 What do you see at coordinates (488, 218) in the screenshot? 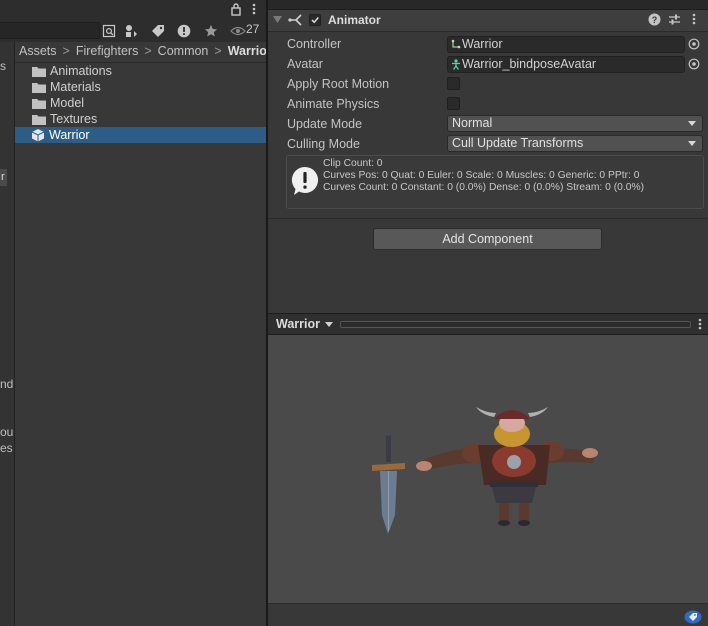
I see `section-divider` at bounding box center [488, 218].